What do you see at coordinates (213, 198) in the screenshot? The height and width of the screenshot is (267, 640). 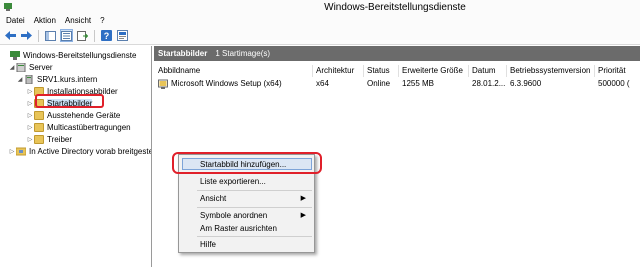 I see `menu-item-view: Ansicht` at bounding box center [213, 198].